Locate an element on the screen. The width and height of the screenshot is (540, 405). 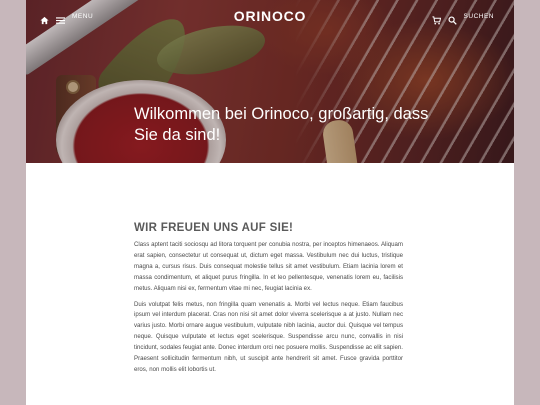
section-heading: WIR FREUEN UNS AUF SIE! is located at coordinates (214, 228).